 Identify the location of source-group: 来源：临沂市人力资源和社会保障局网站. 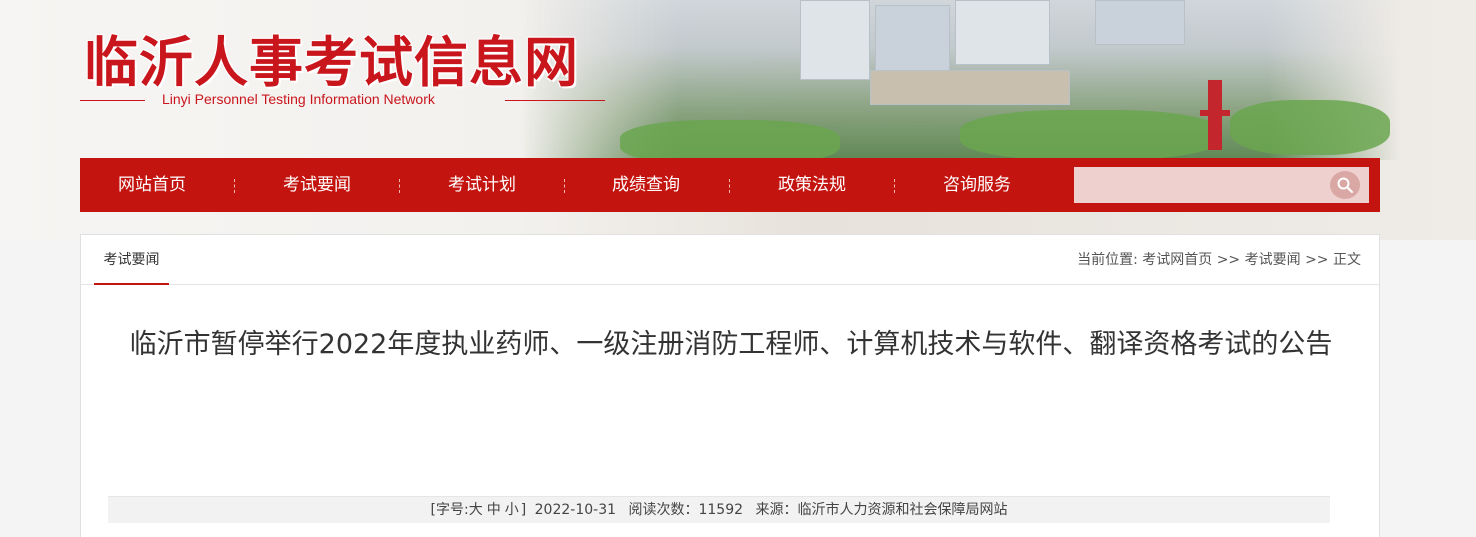
(881, 510).